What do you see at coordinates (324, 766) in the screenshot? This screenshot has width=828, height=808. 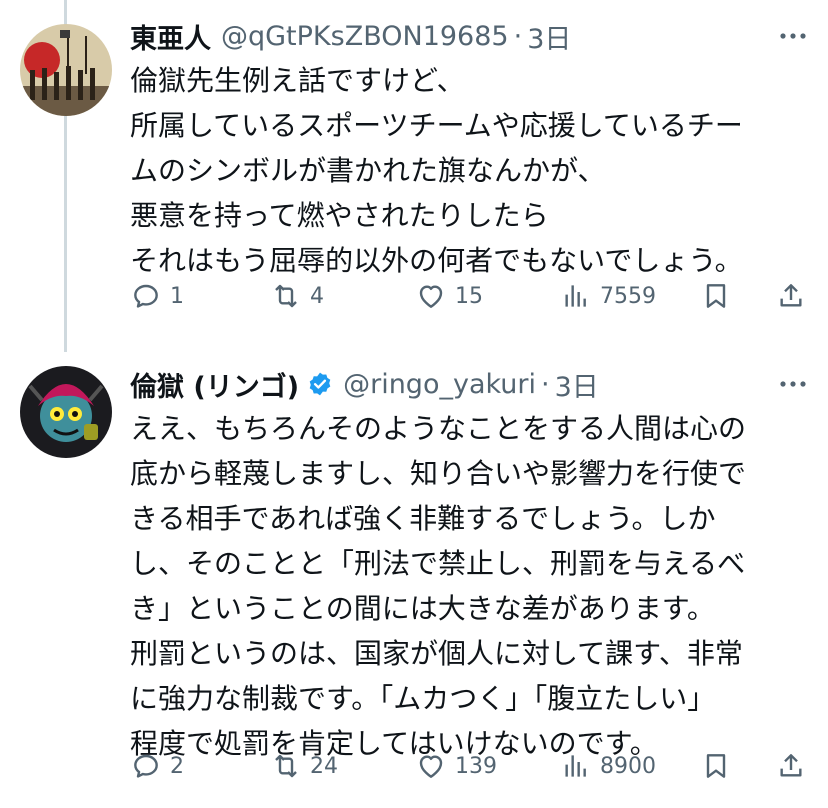 I see `retweet-count: 24` at bounding box center [324, 766].